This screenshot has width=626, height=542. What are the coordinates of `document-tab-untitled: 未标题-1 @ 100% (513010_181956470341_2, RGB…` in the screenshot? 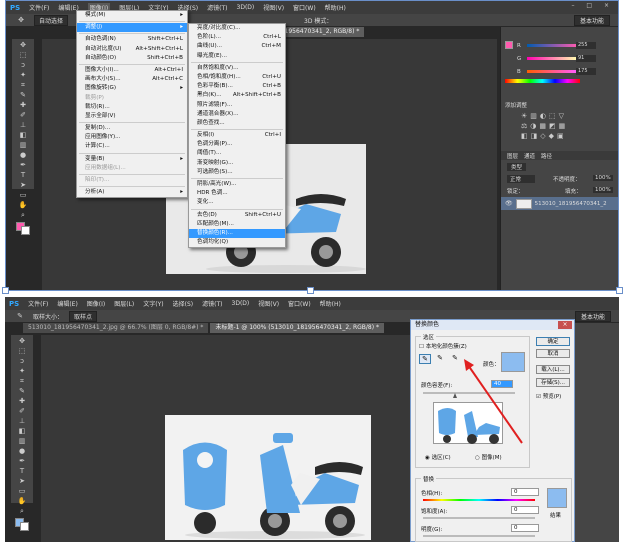 It's located at (297, 328).